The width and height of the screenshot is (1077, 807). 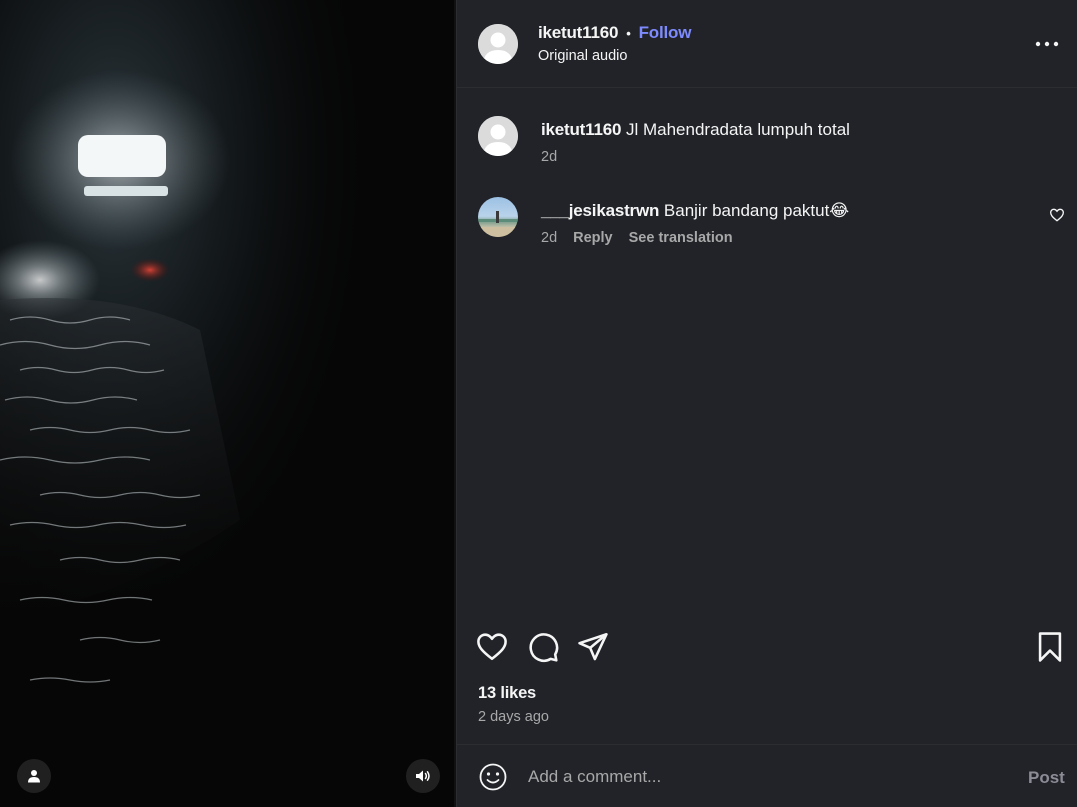 What do you see at coordinates (737, 129) in the screenshot?
I see `caption-text: Jl Mahendradata lumpuh total` at bounding box center [737, 129].